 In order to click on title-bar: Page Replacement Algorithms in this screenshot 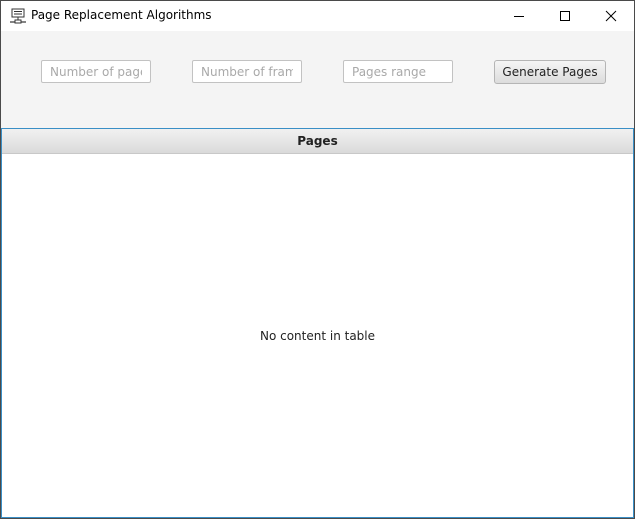, I will do `click(317, 16)`.